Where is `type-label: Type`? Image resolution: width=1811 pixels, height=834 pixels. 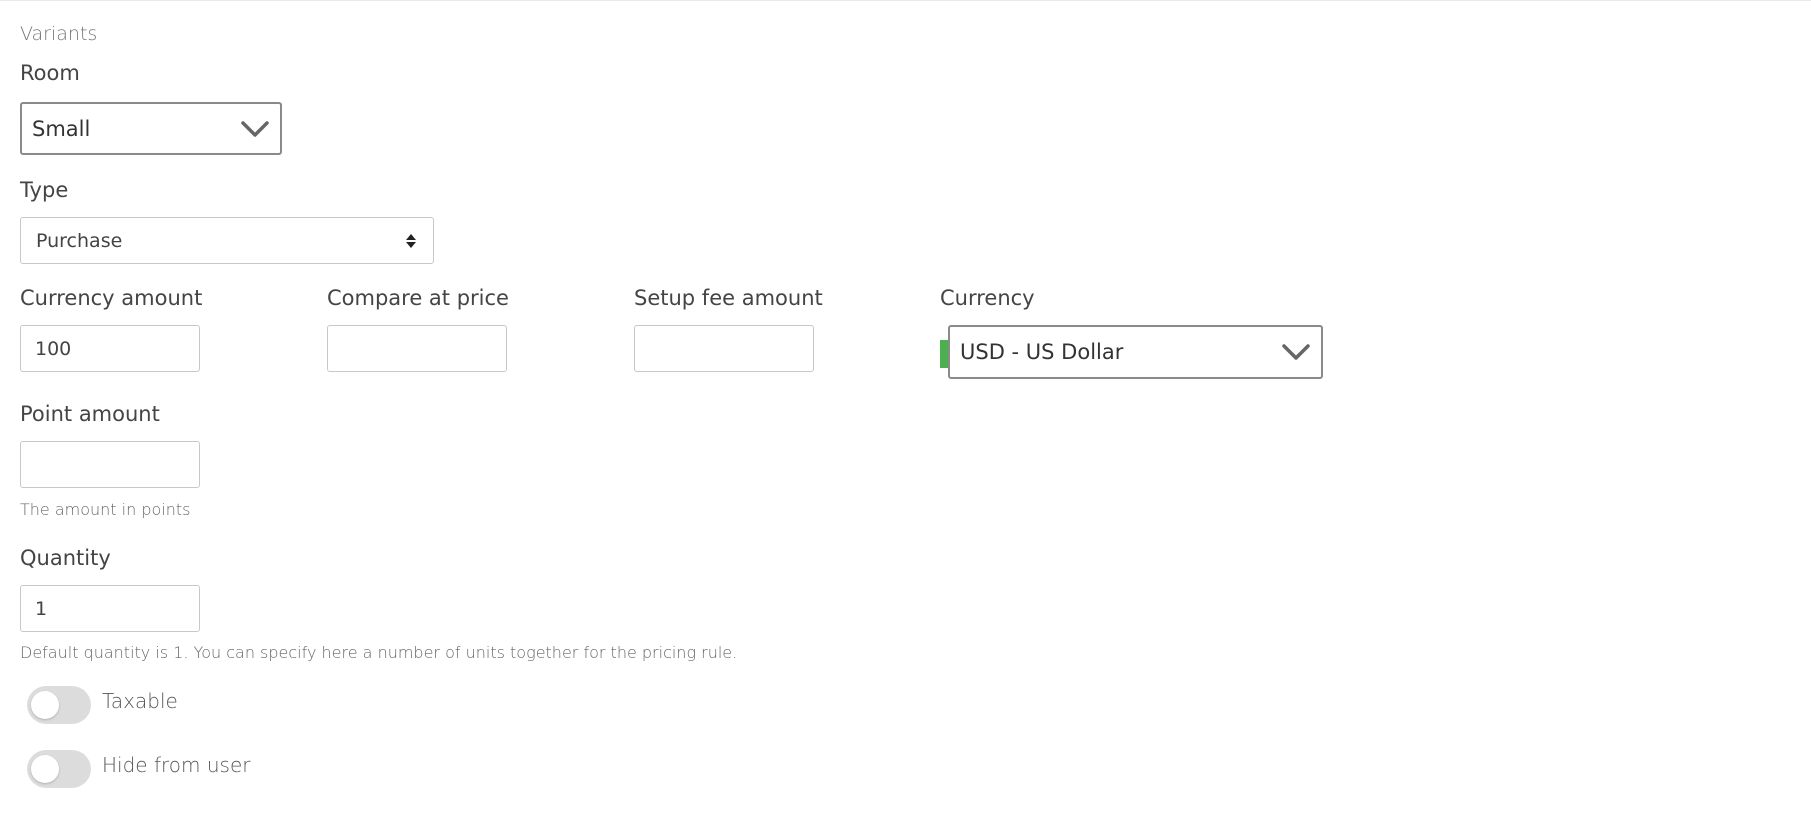 type-label: Type is located at coordinates (44, 190).